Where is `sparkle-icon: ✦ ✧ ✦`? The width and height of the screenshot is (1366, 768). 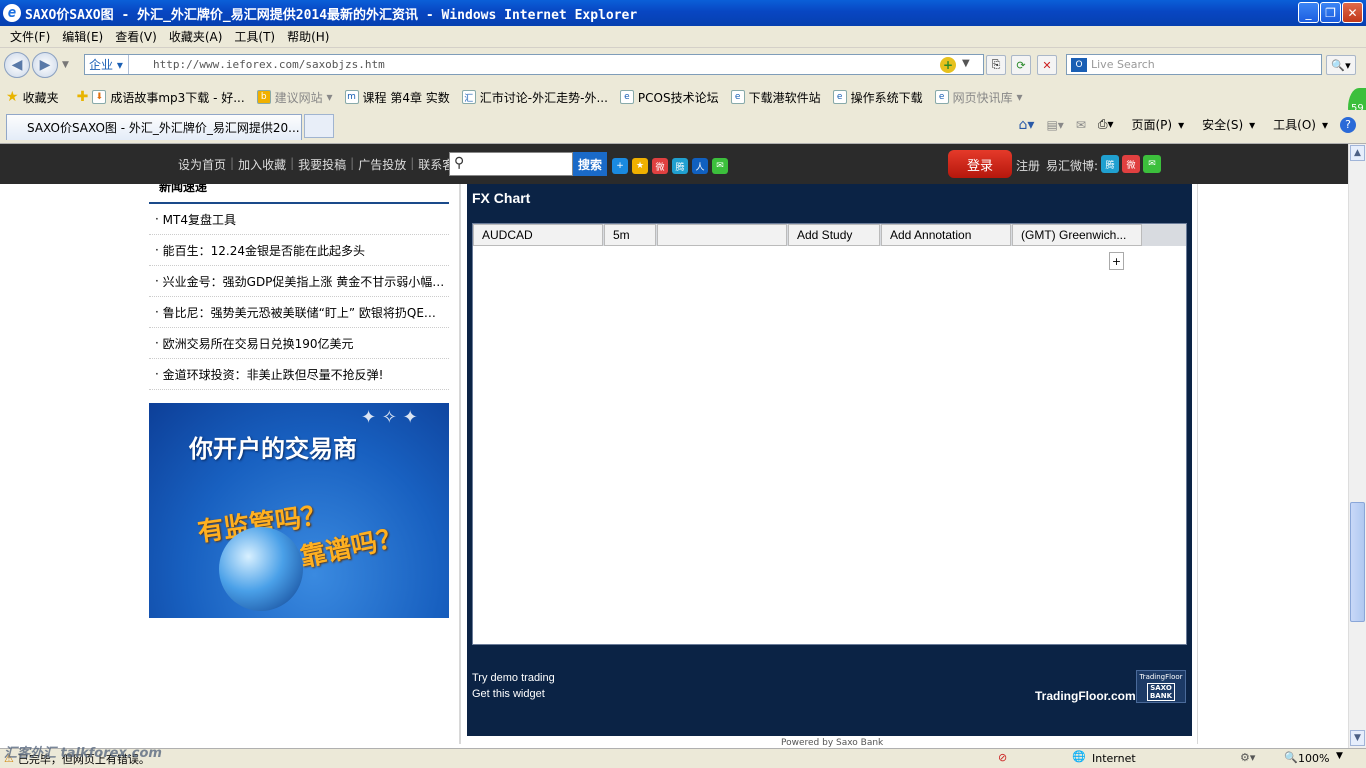 sparkle-icon: ✦ ✧ ✦ is located at coordinates (389, 417).